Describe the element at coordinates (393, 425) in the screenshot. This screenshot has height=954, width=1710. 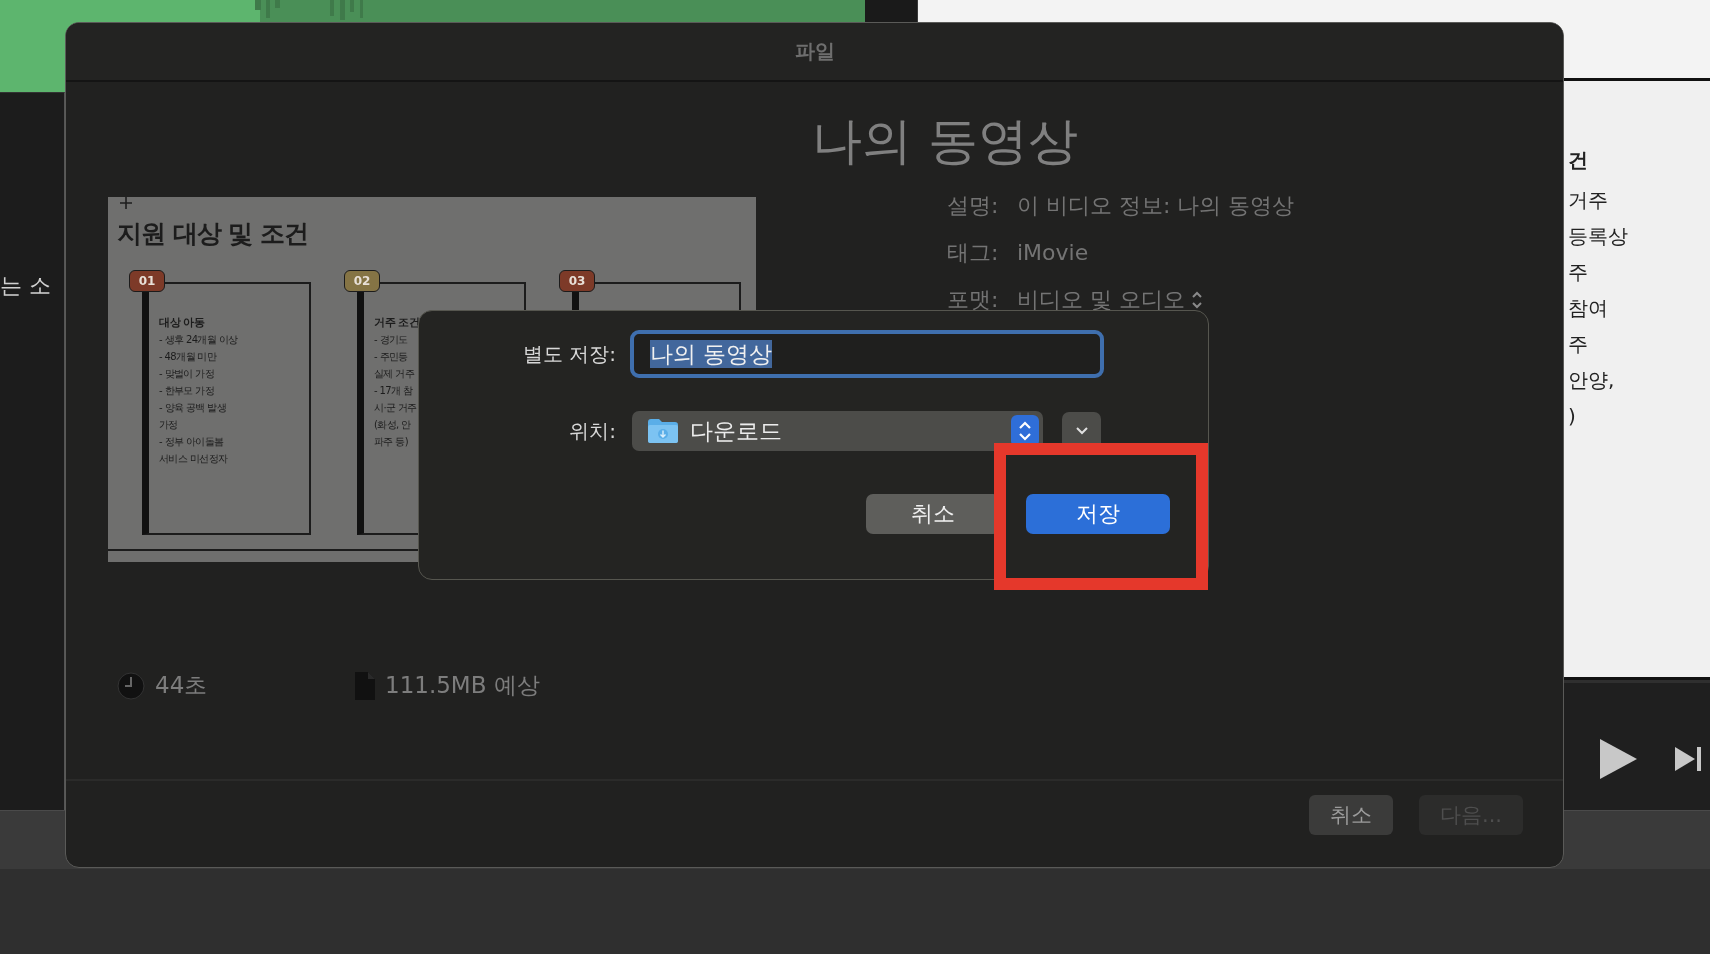
I see `card-text: (화성, 안` at that location.